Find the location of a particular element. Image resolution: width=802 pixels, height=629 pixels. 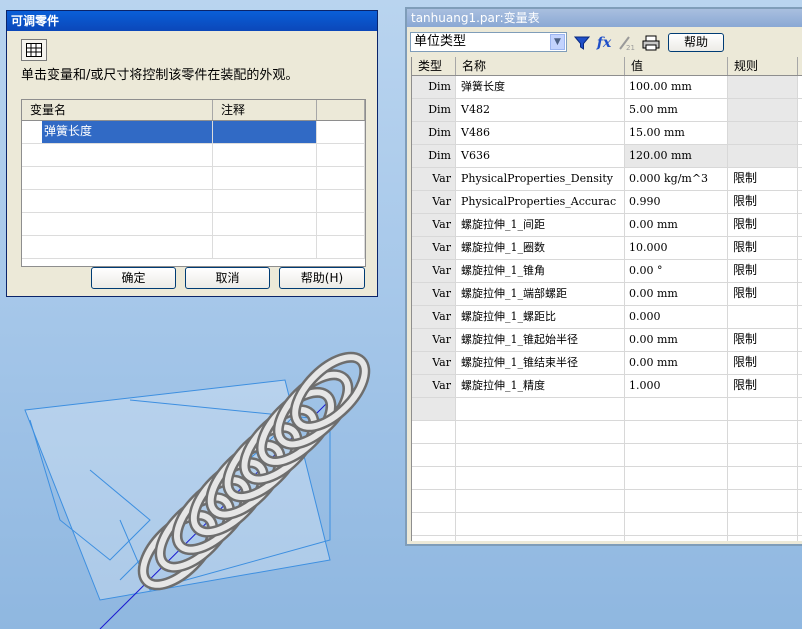

table-row: Var 螺旋拉伸_1_锥起始半径 0.00 mm 限制 is located at coordinates (607, 340).